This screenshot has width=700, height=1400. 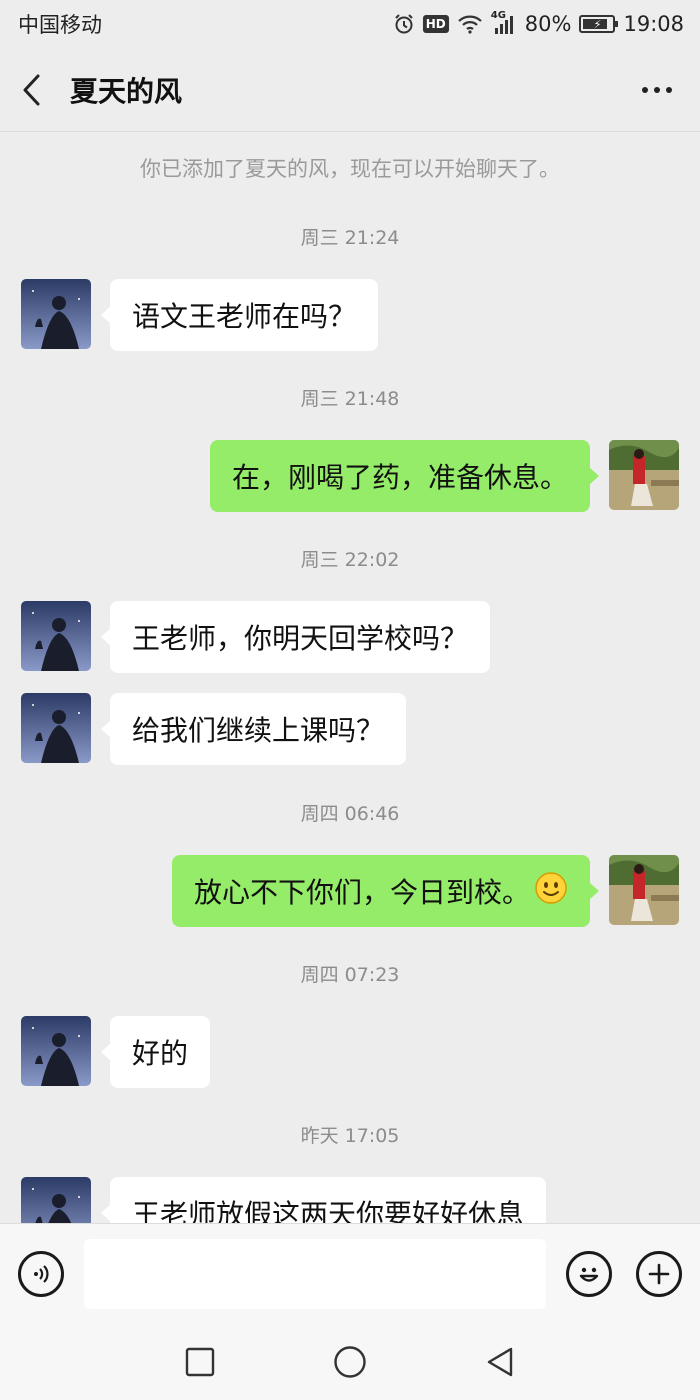 I want to click on incoming-message: 王老师放假这两天你要好好休息, so click(x=323, y=1200).